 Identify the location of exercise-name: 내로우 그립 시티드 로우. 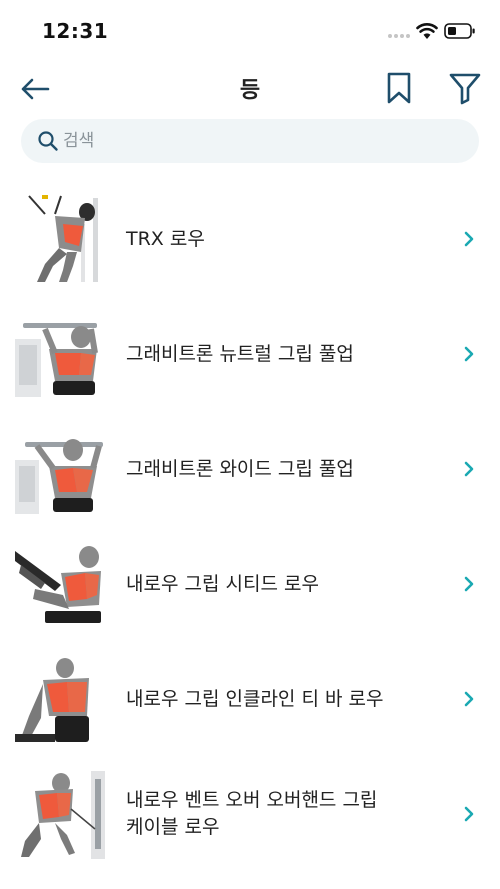
(222, 584).